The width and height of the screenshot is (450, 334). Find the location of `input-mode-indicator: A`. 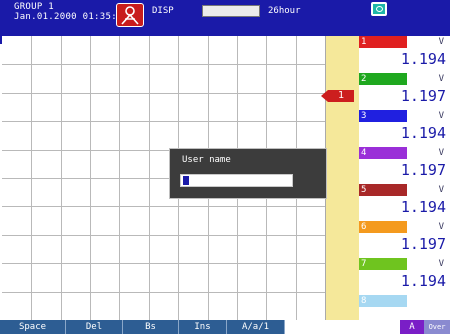

input-mode-indicator: A is located at coordinates (412, 327).